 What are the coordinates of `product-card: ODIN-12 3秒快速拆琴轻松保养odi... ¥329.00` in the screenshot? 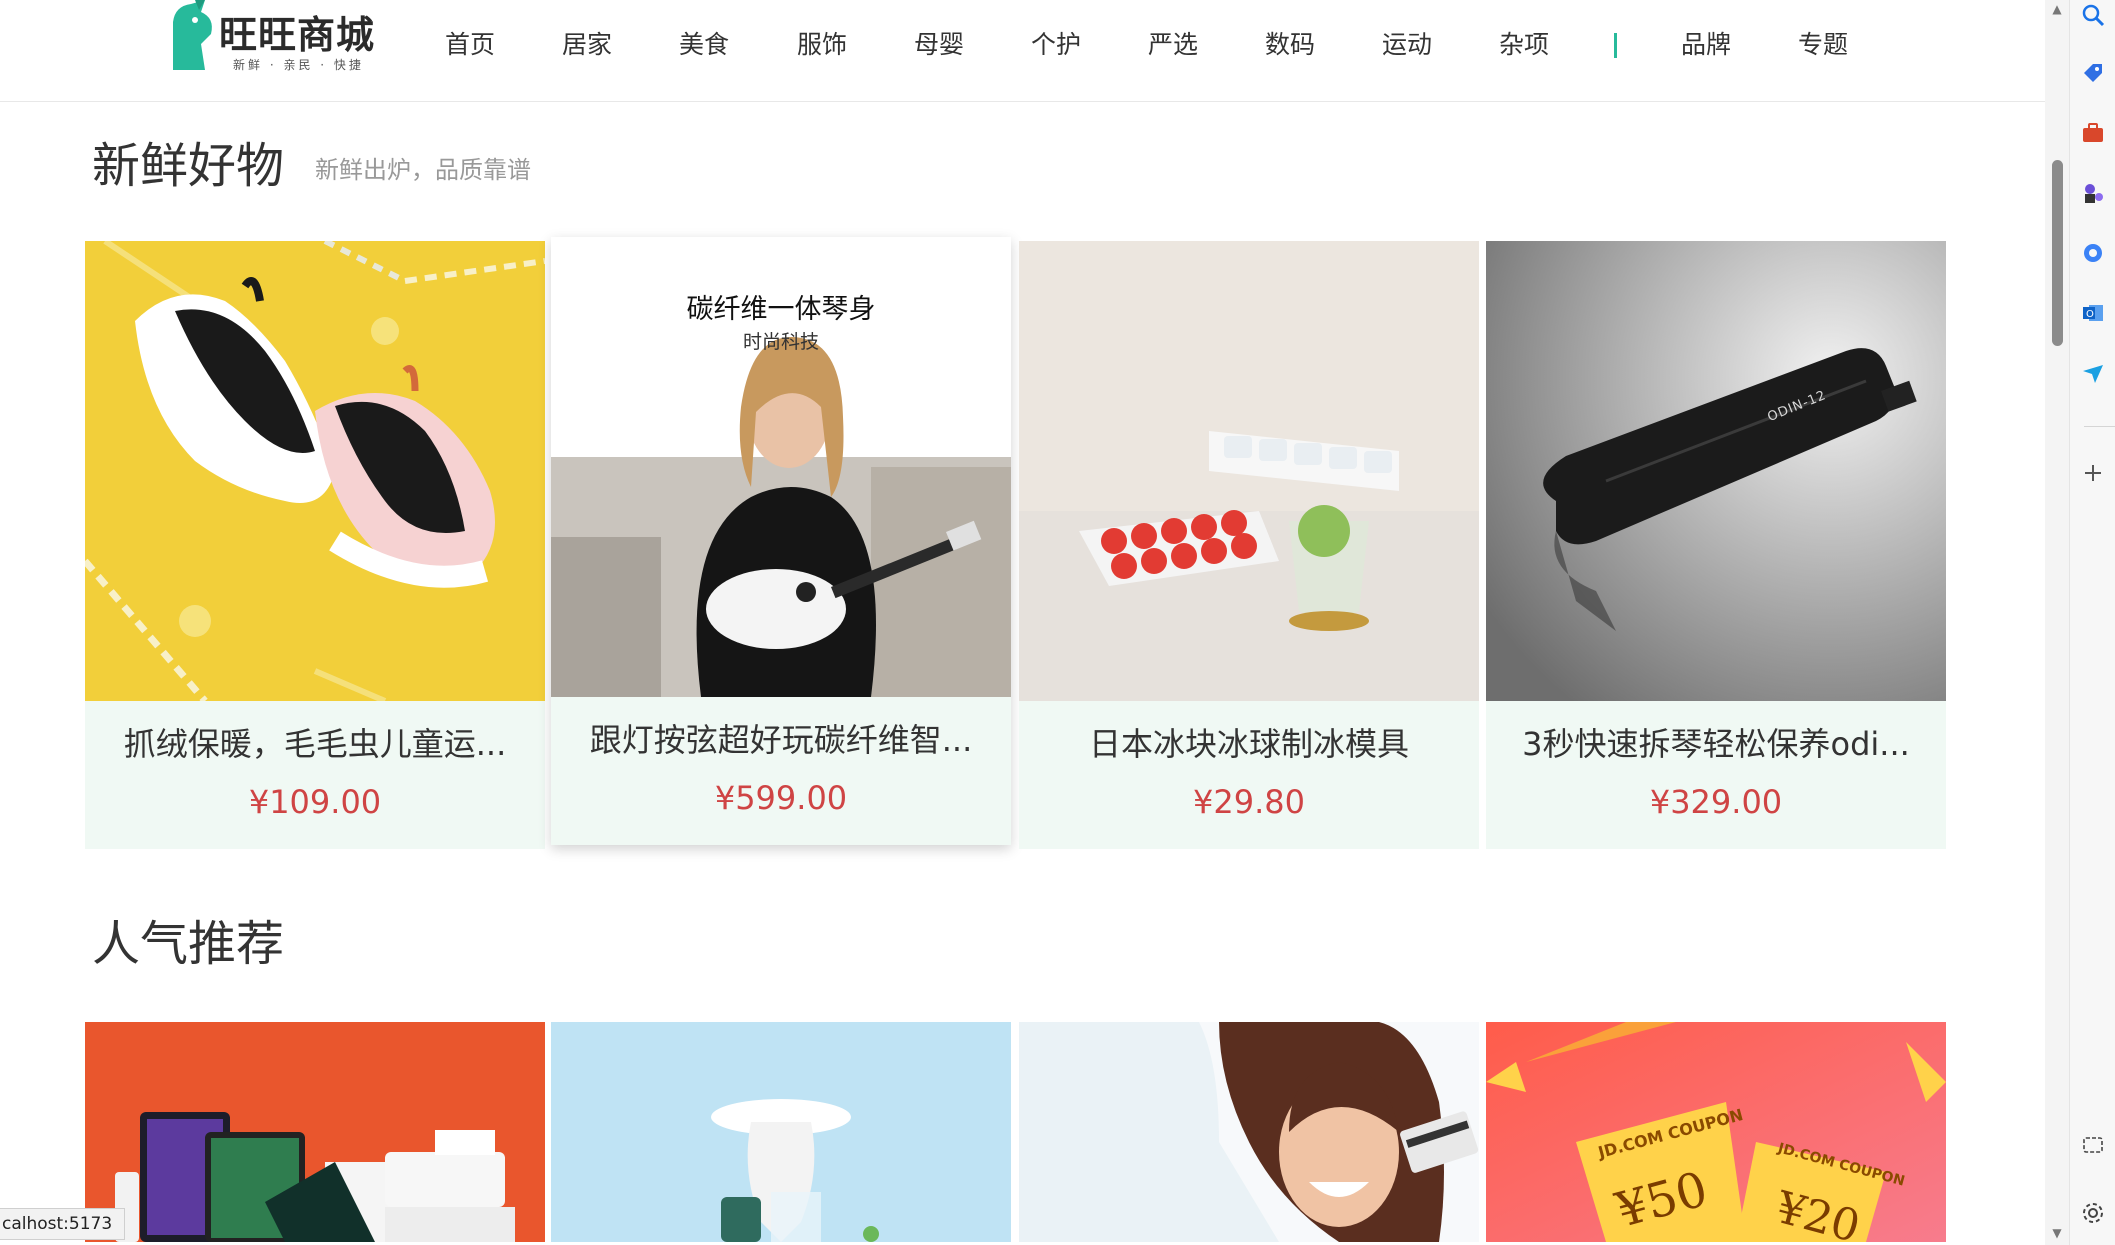 It's located at (1716, 545).